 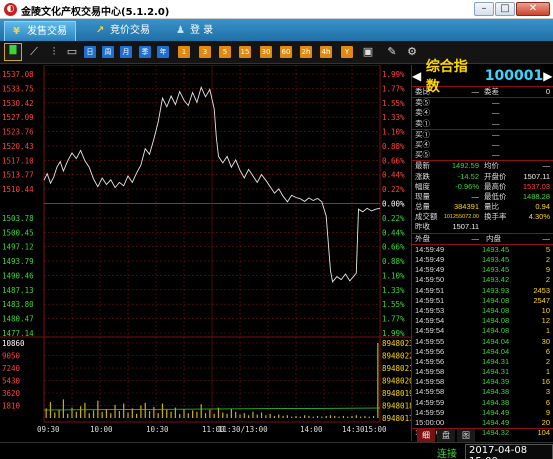 What do you see at coordinates (482, 146) in the screenshot?
I see `buy-book: 买① — 买④ — 买⑤ —` at bounding box center [482, 146].